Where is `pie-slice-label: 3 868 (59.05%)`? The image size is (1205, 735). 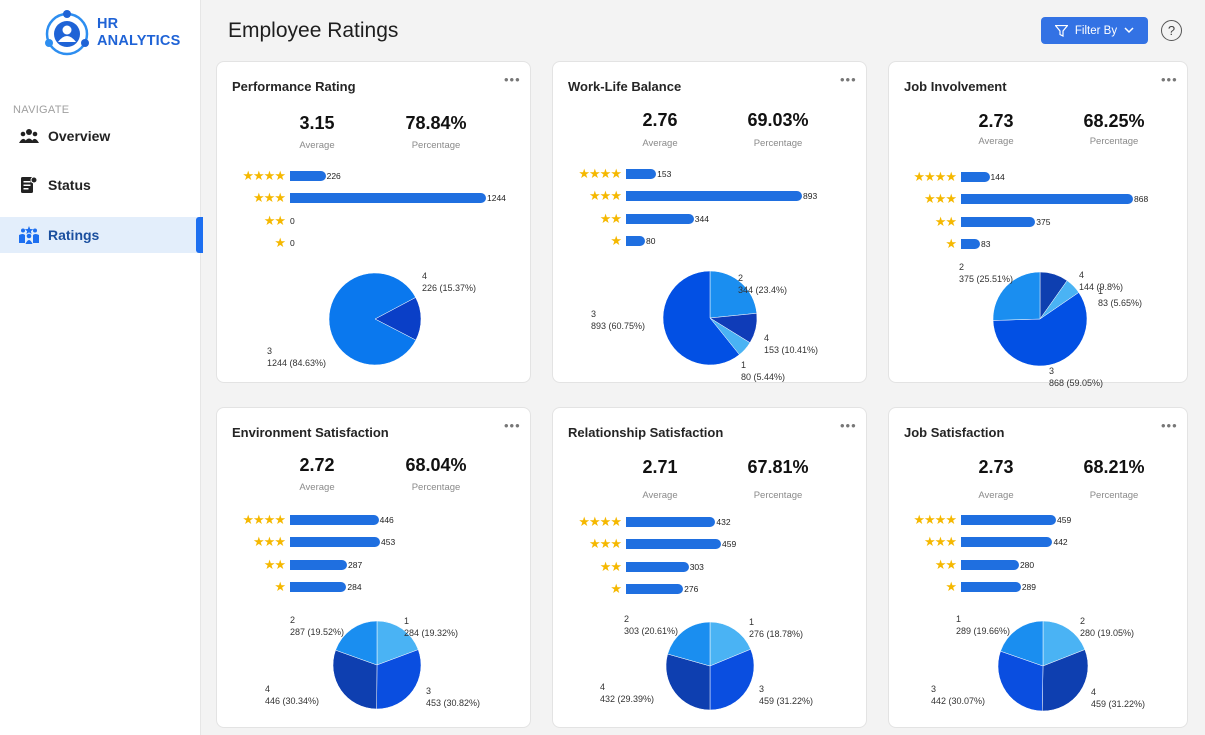
pie-slice-label: 3 868 (59.05%) is located at coordinates (1076, 377).